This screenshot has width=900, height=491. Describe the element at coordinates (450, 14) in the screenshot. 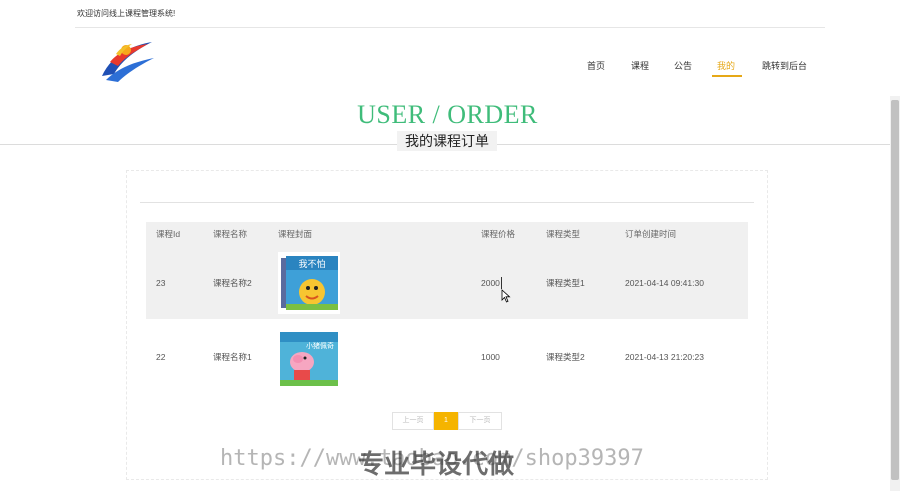

I see `top-bar: 欢迎访问线上课程管理系统!` at that location.